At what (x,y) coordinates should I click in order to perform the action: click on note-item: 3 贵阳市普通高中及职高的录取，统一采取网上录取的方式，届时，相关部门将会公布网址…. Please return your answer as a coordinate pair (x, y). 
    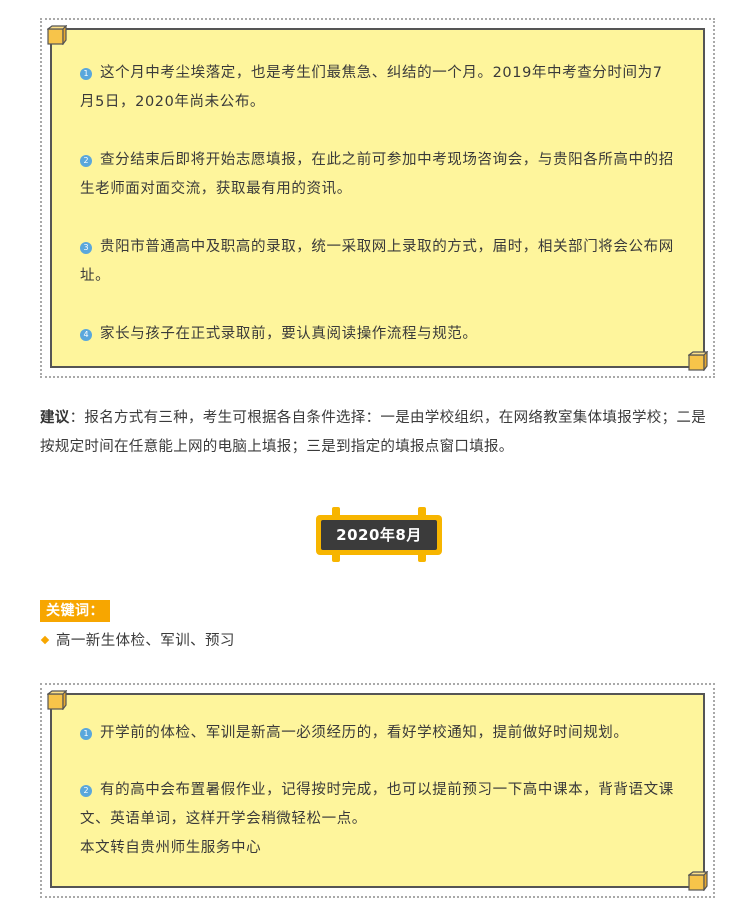
    Looking at the image, I should click on (377, 262).